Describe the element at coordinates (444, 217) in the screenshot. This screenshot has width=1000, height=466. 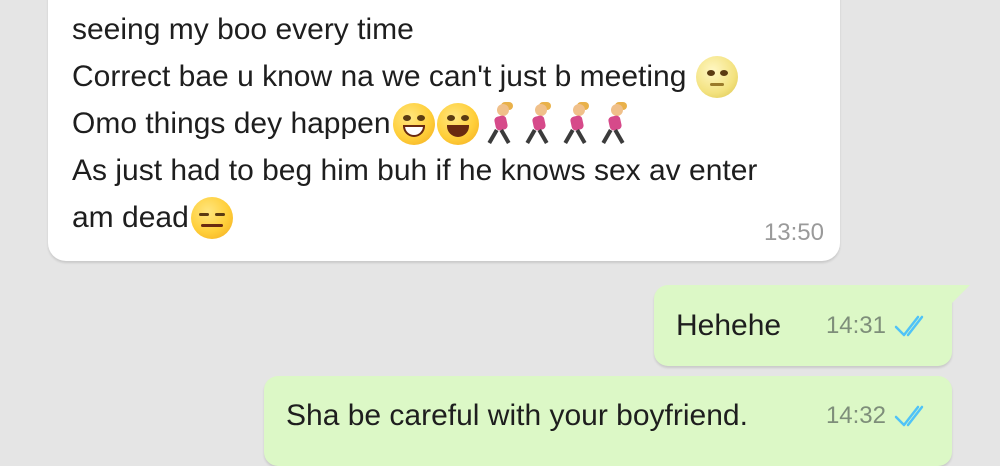
I see `message-line: am dead` at that location.